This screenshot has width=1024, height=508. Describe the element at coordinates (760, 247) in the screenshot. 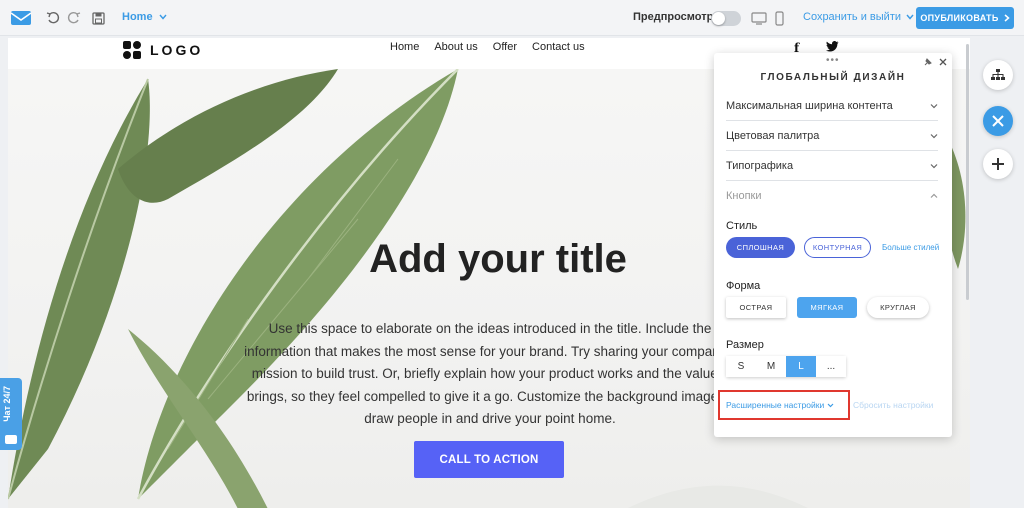

I see `style-solid-button: СПЛОШНАЯ` at that location.